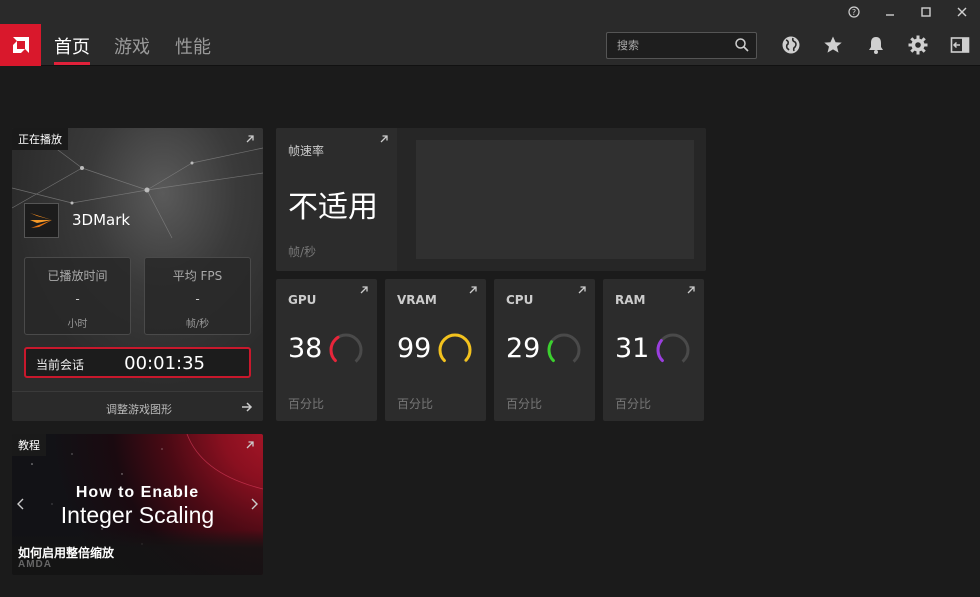  What do you see at coordinates (520, 300) in the screenshot?
I see `cpu-title: CPU` at bounding box center [520, 300].